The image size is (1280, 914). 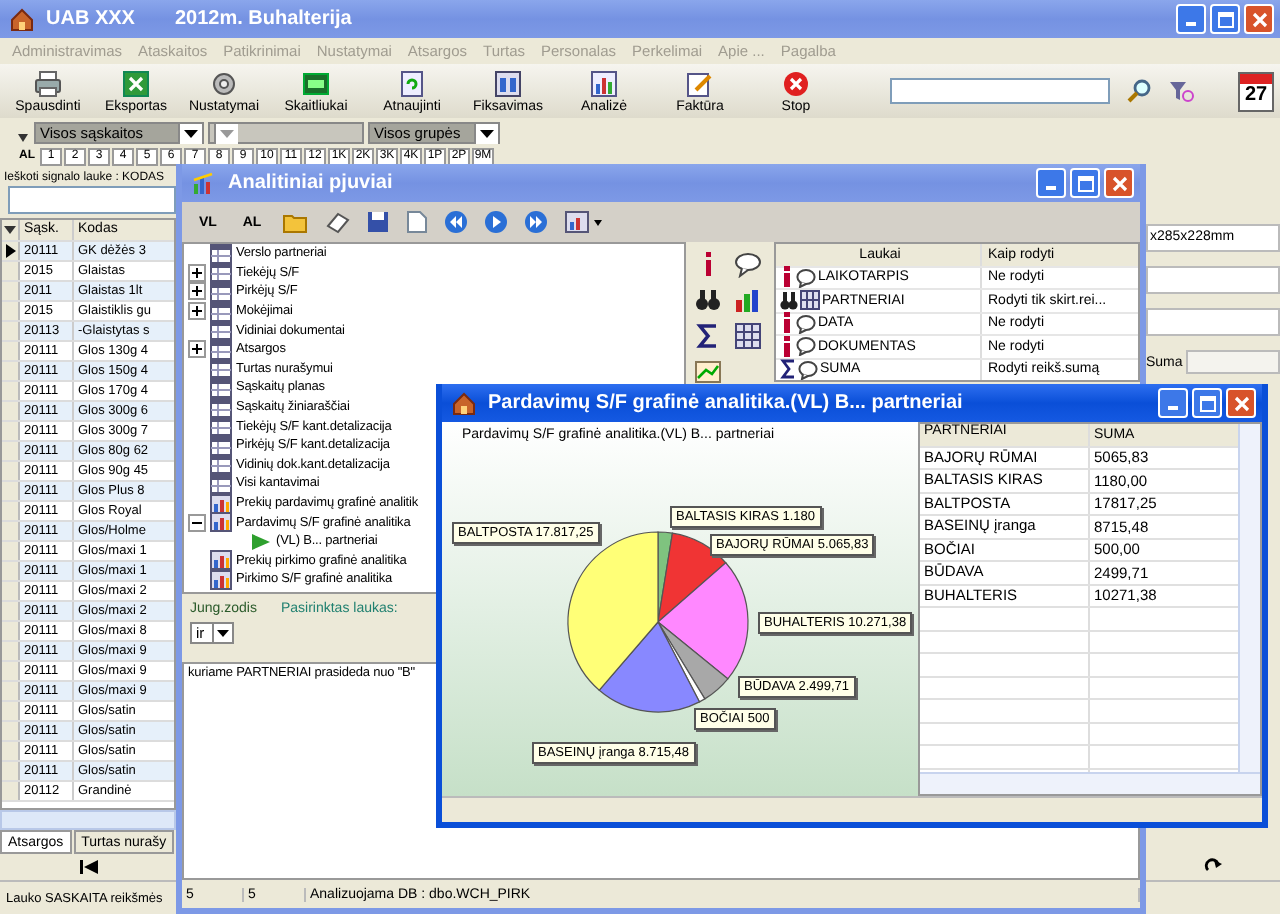 I want to click on trend-icon, so click(x=708, y=372).